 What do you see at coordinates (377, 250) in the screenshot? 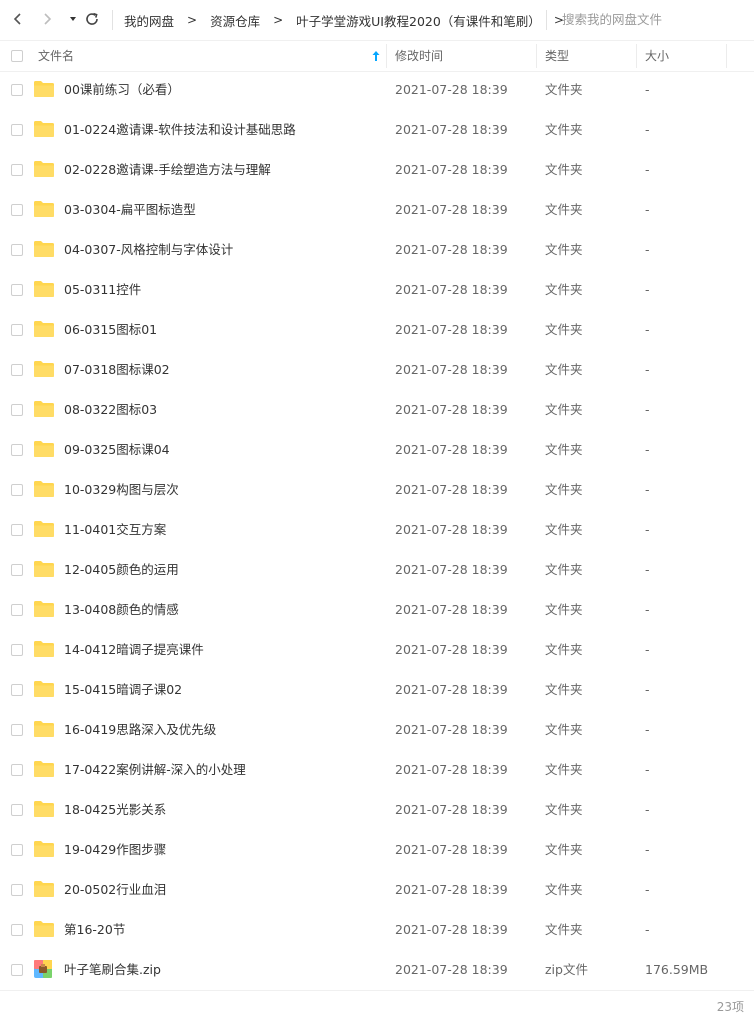
I see `file-row: 04-0307-风格控制与字体设计 2021-07-28 18:39 文件夹 -` at bounding box center [377, 250].